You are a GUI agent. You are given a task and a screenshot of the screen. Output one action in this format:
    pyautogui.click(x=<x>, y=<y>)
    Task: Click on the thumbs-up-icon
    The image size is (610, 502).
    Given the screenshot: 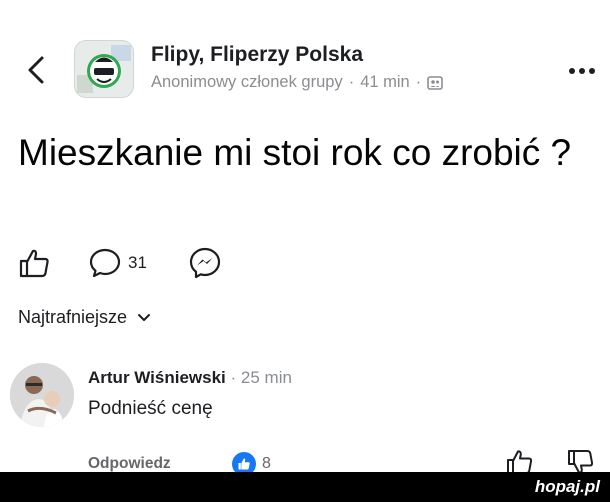 What is the action you would take?
    pyautogui.click(x=34, y=263)
    